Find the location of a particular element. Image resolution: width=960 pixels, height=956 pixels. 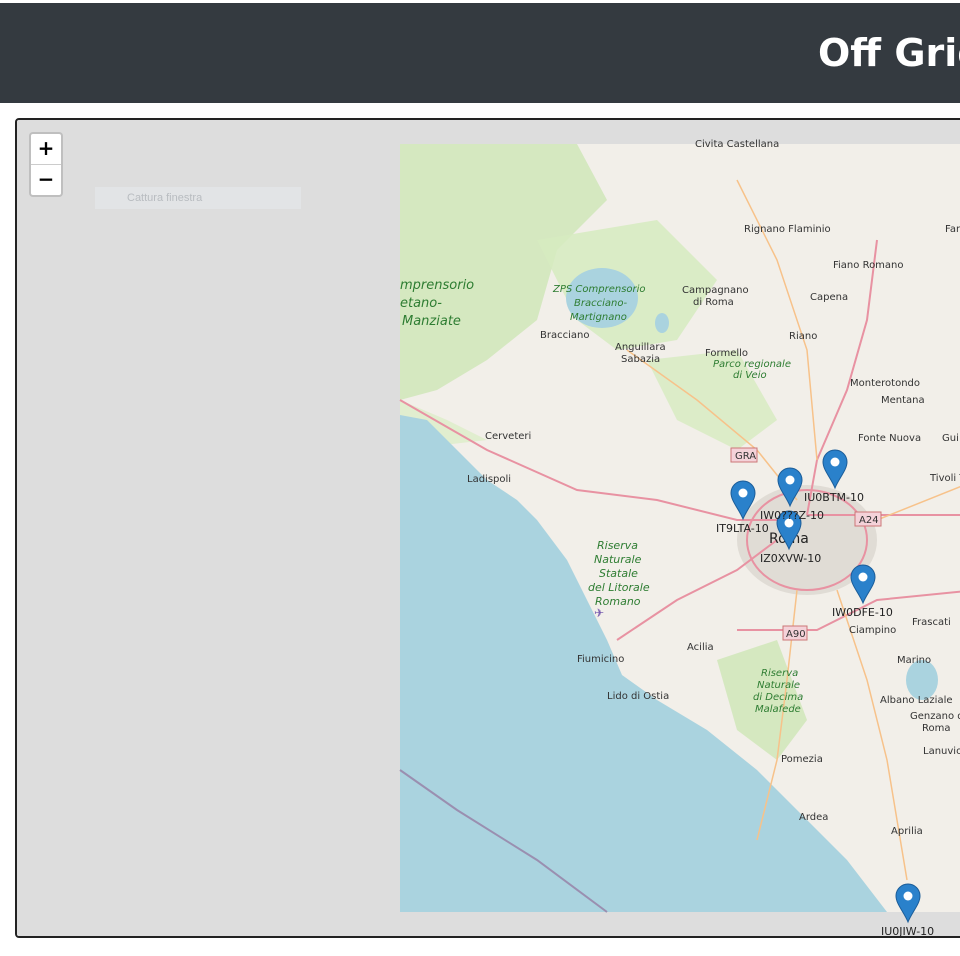

place-label: Marino is located at coordinates (914, 660).